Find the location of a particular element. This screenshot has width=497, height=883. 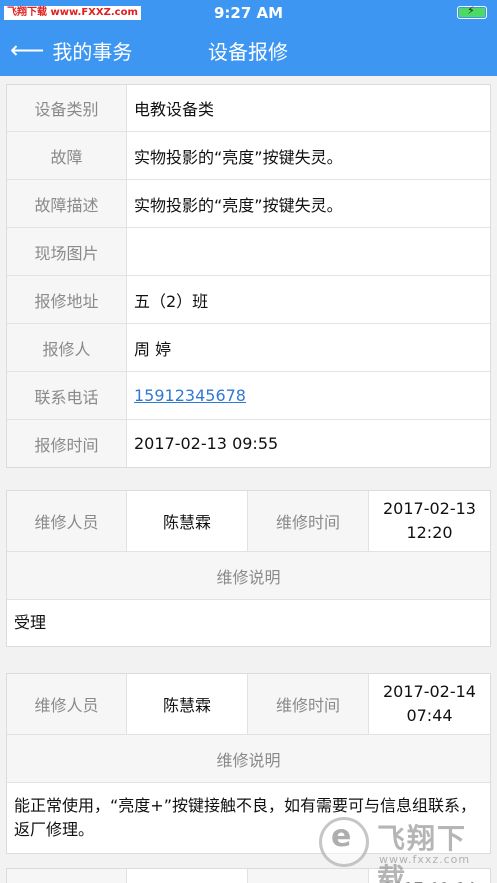

arrow-left-icon: ⟵ is located at coordinates (27, 50).